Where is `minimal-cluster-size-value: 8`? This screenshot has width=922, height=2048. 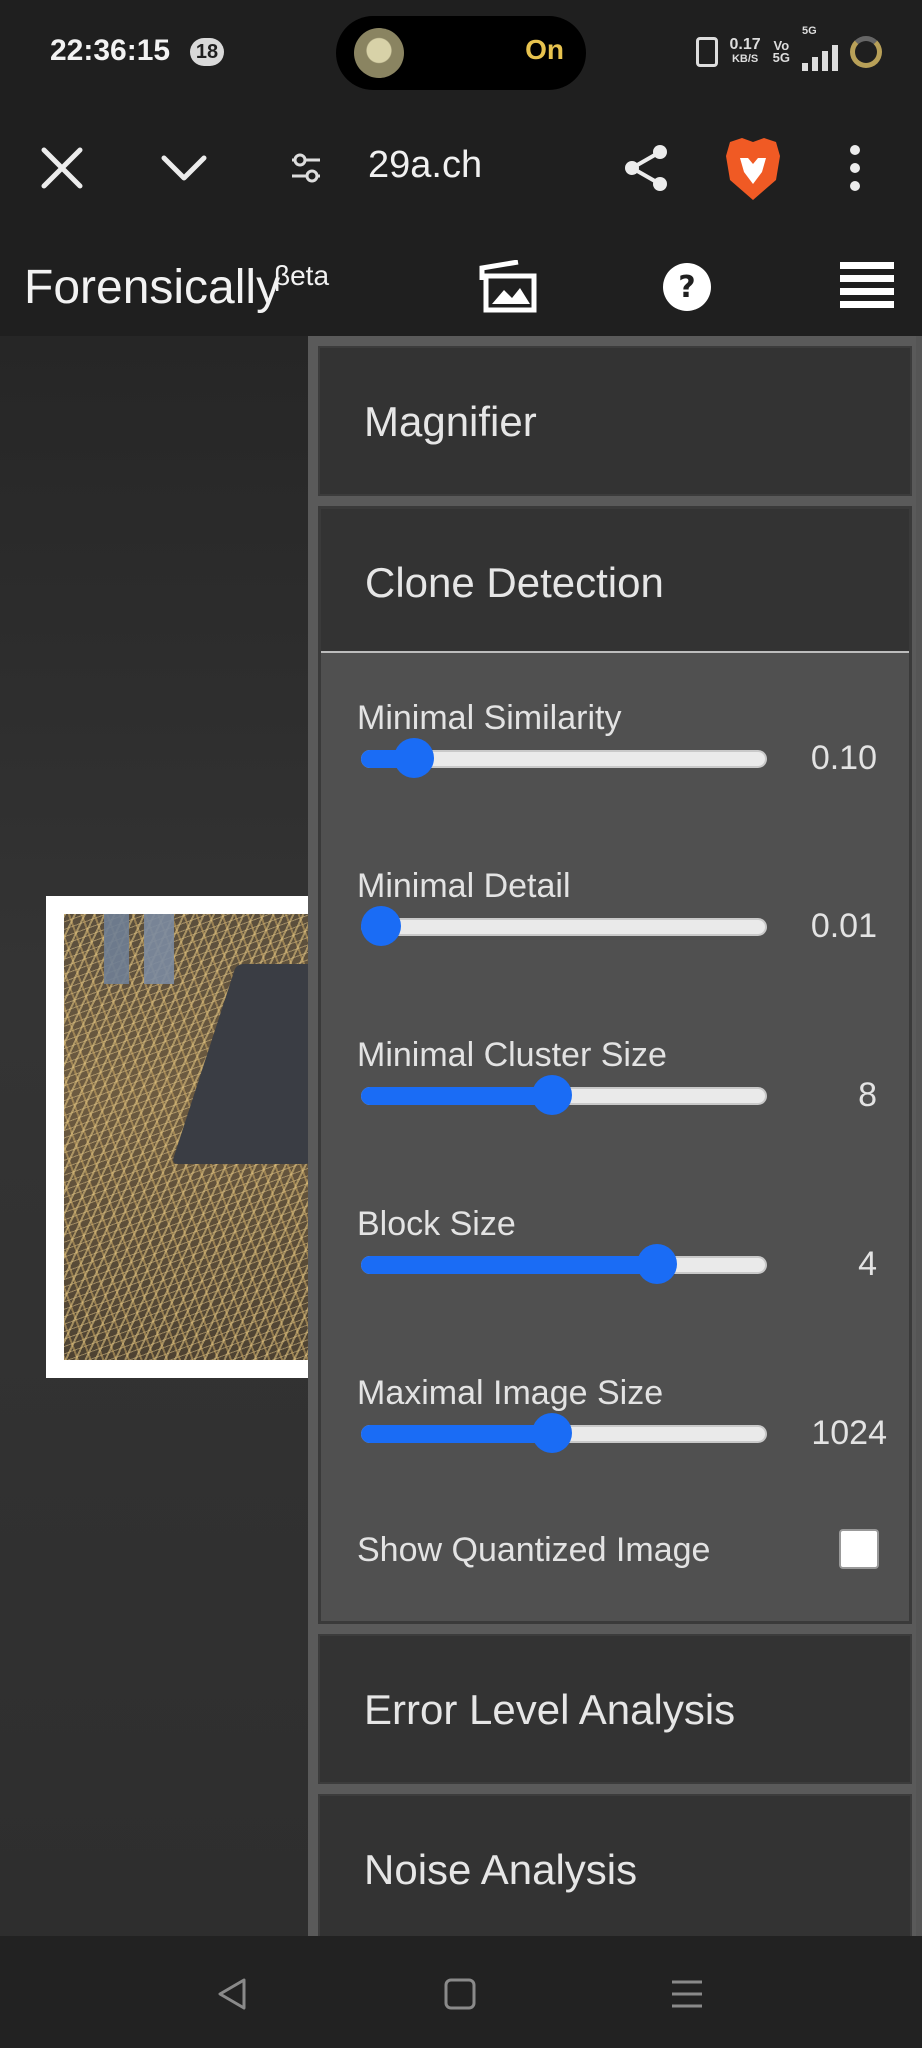
minimal-cluster-size-value: 8 is located at coordinates (867, 1095).